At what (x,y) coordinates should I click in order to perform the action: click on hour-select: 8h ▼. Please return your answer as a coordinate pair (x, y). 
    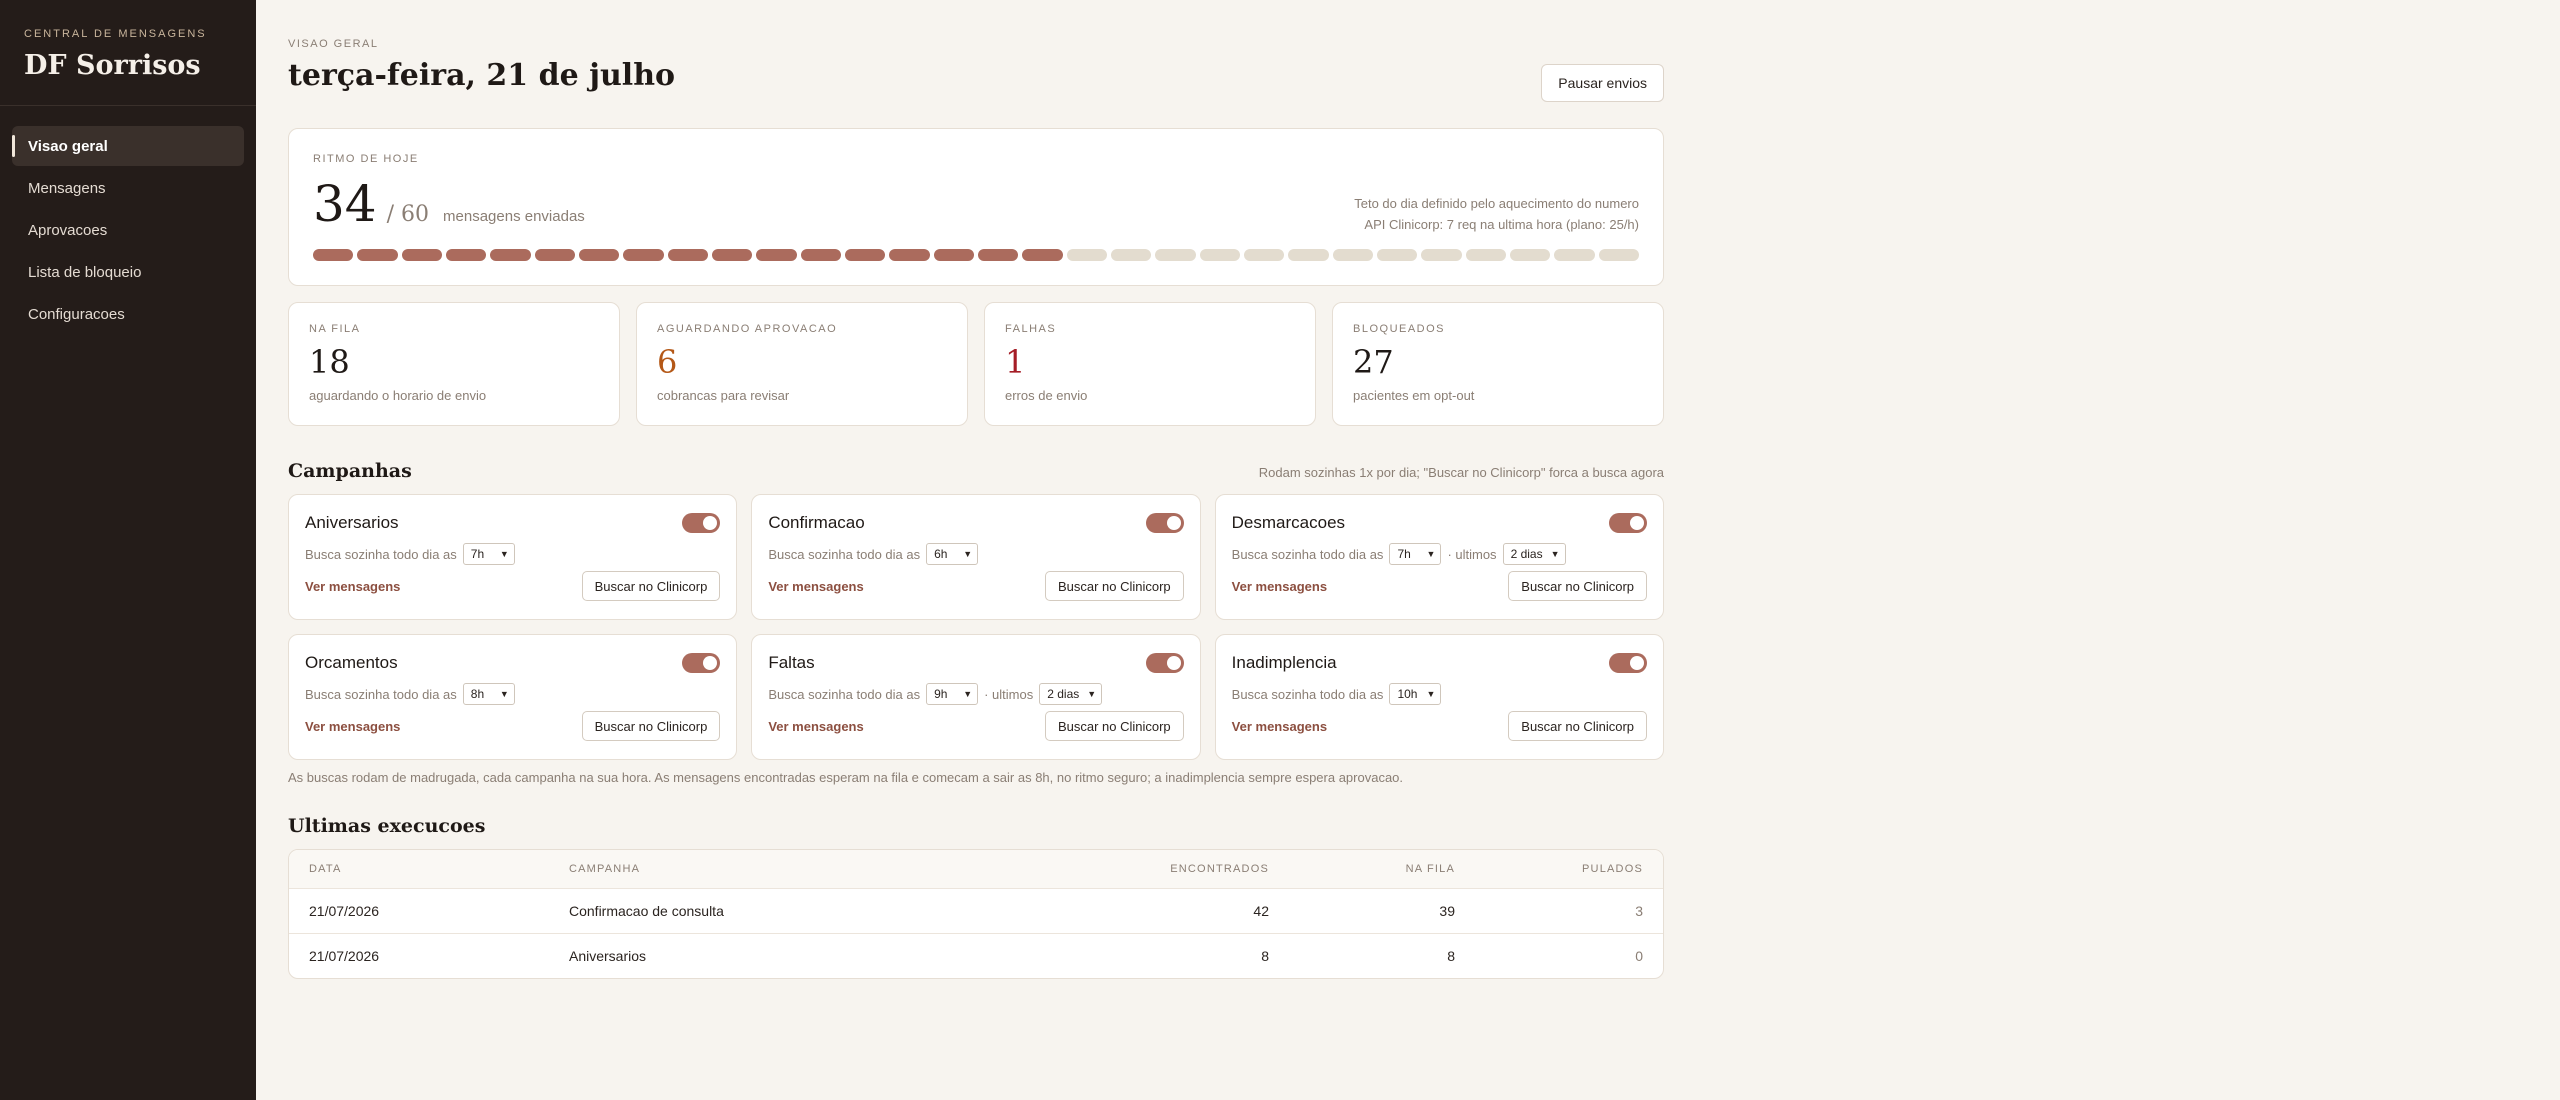
    Looking at the image, I should click on (488, 694).